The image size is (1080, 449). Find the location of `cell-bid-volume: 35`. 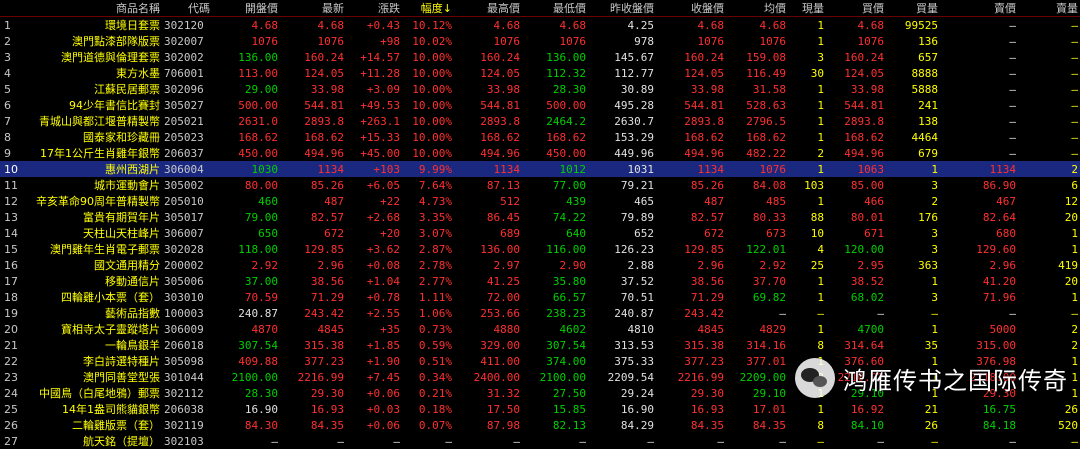

cell-bid-volume: 35 is located at coordinates (913, 345).